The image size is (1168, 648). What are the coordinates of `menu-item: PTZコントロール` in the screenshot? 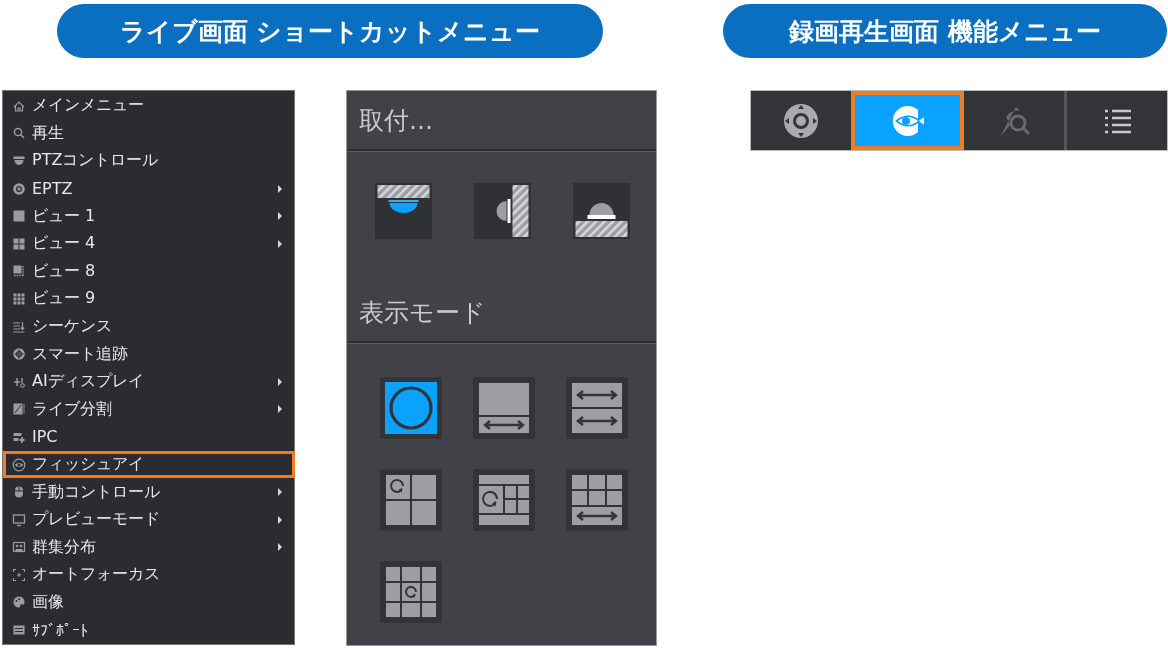 It's located at (149, 161).